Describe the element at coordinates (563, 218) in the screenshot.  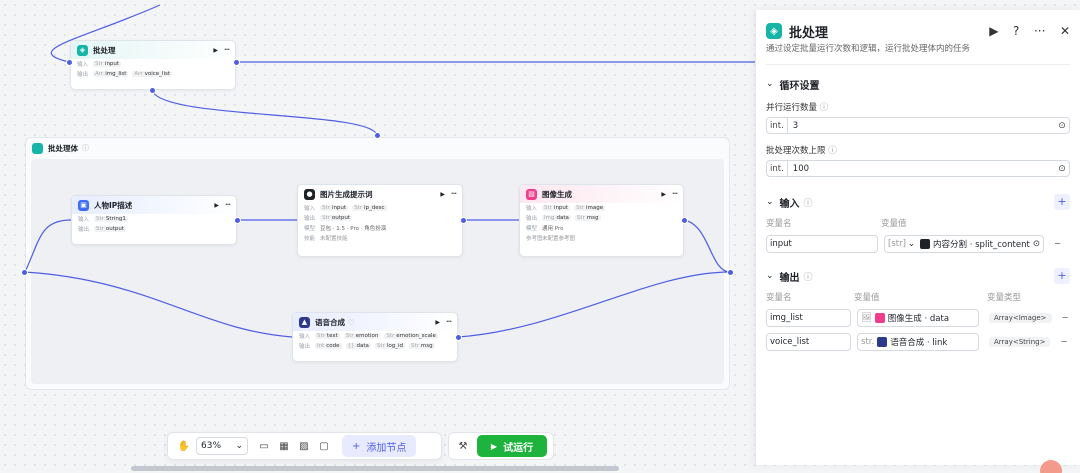
I see `node-output-row: 输出 Img data Str msg` at that location.